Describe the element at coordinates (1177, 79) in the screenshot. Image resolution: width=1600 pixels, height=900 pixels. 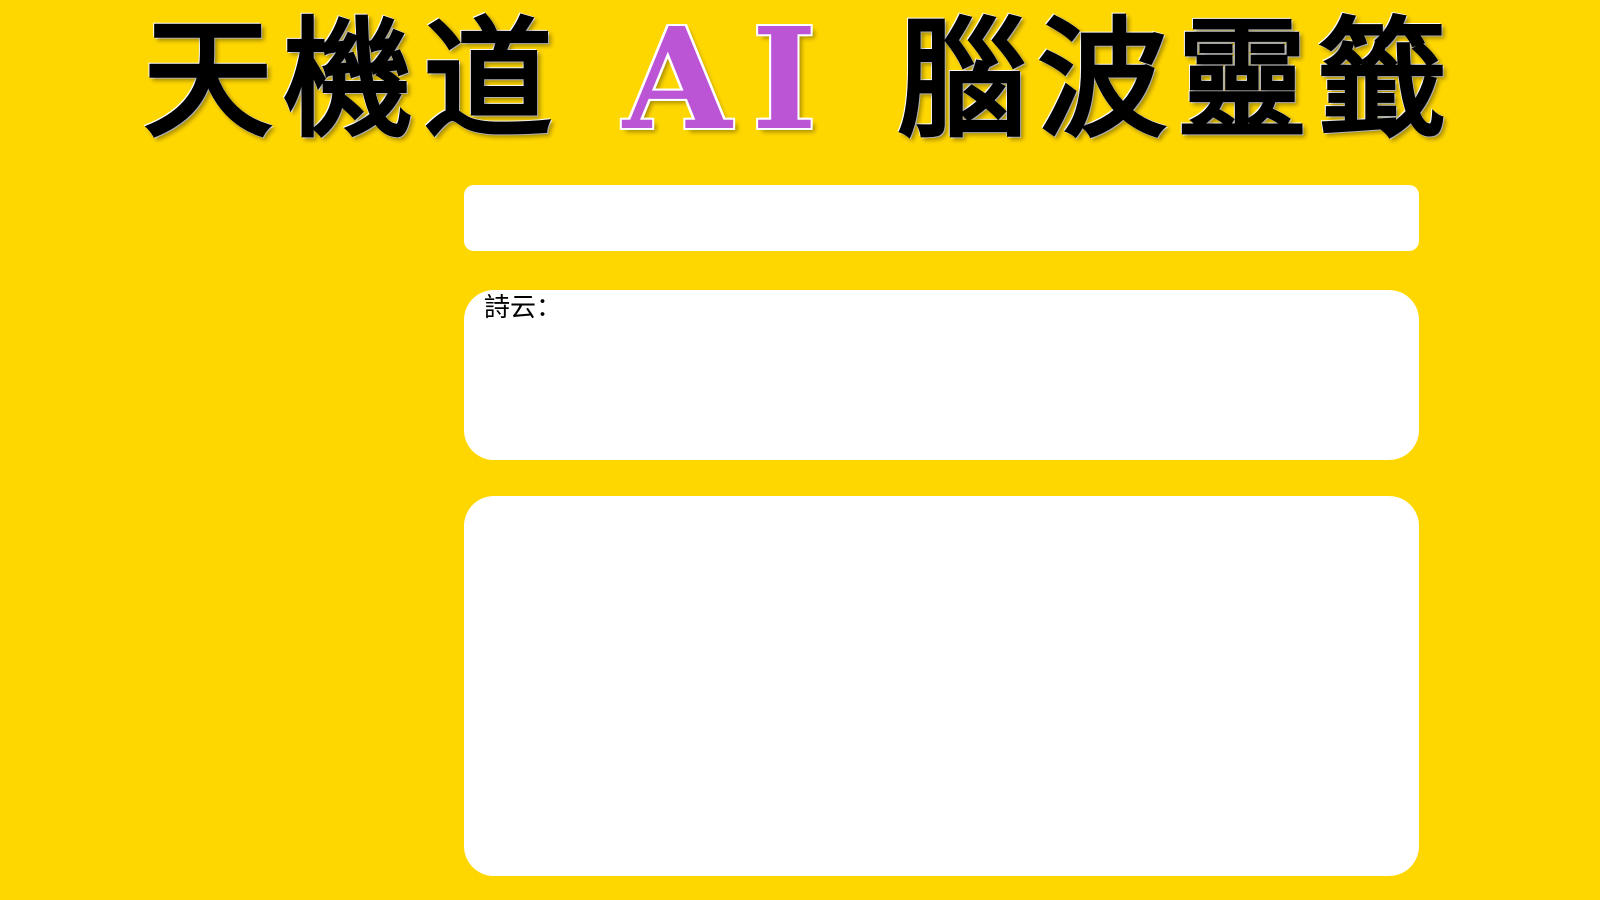
I see `title-right-text: 腦波靈籤` at that location.